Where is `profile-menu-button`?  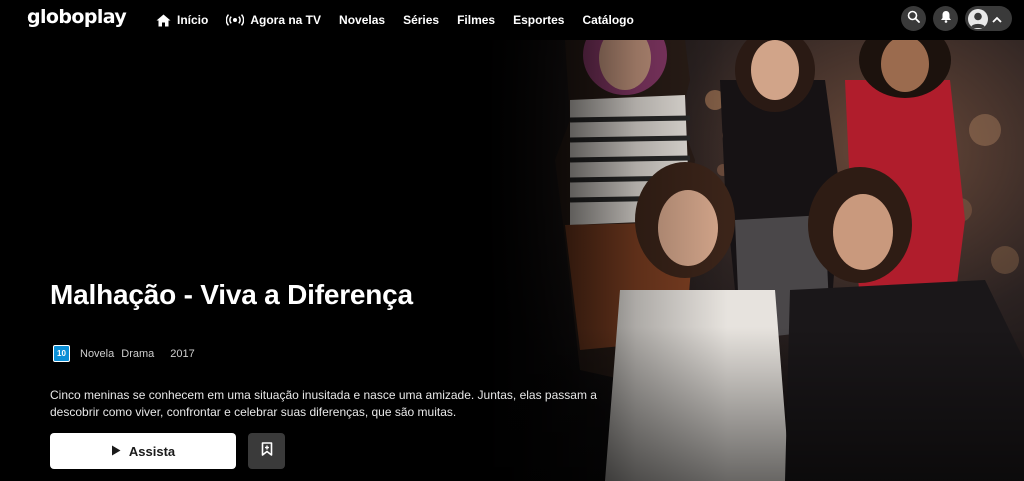 profile-menu-button is located at coordinates (988, 18).